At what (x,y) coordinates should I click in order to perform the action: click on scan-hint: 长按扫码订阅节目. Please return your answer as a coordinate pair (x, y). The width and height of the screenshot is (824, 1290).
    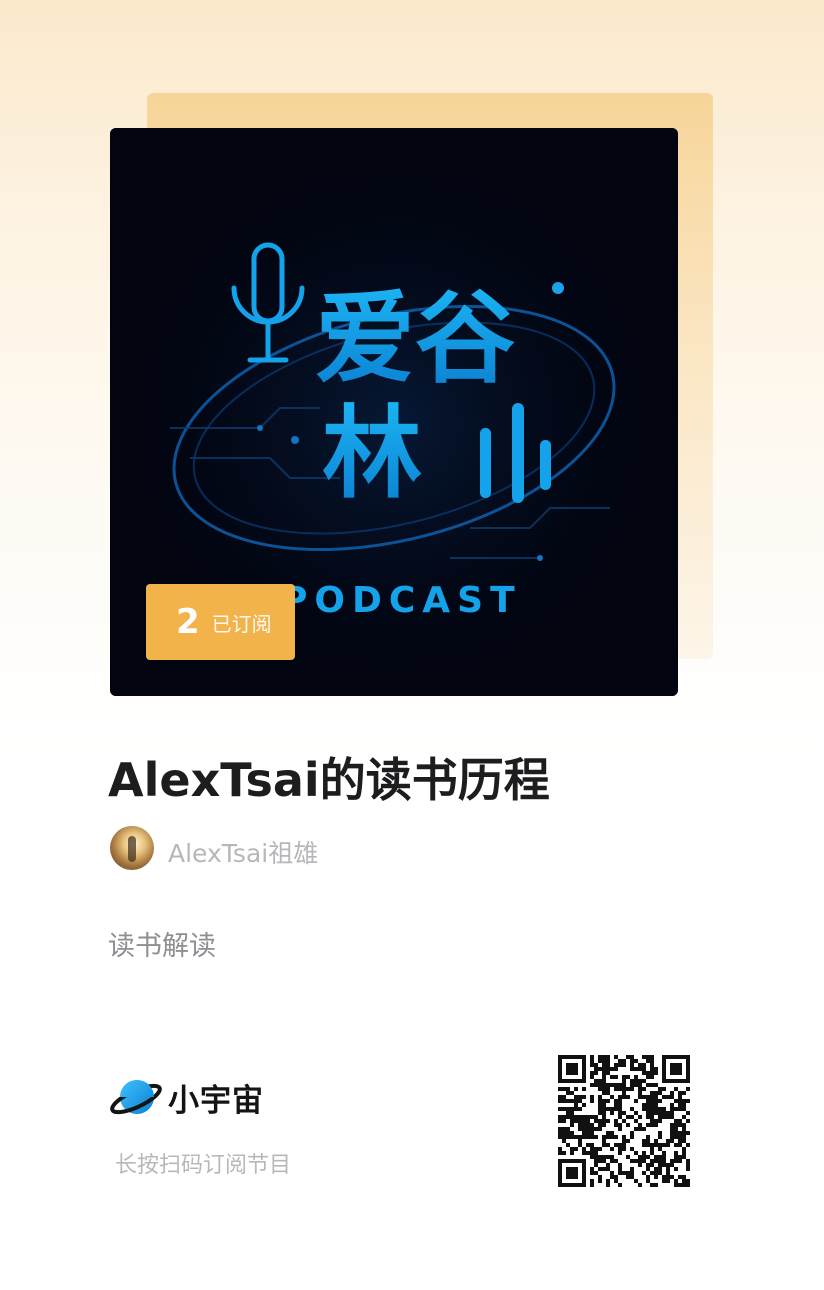
    Looking at the image, I should click on (203, 1165).